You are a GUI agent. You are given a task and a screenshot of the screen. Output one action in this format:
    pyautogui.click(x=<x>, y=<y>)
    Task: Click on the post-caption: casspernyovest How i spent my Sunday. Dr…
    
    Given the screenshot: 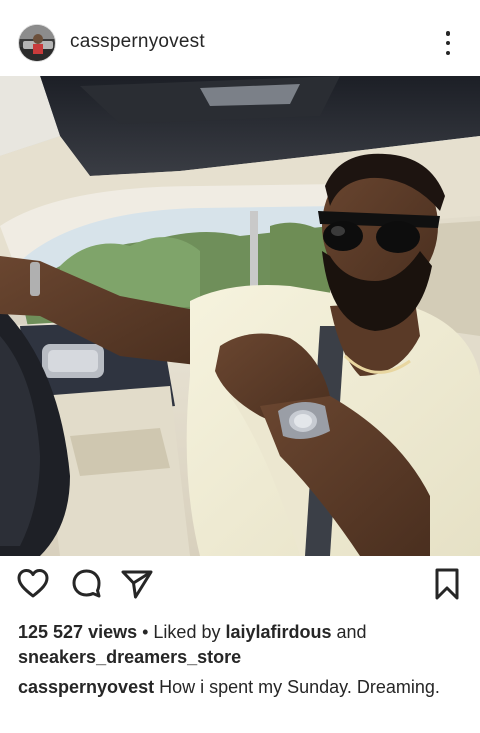 What is the action you would take?
    pyautogui.click(x=240, y=687)
    